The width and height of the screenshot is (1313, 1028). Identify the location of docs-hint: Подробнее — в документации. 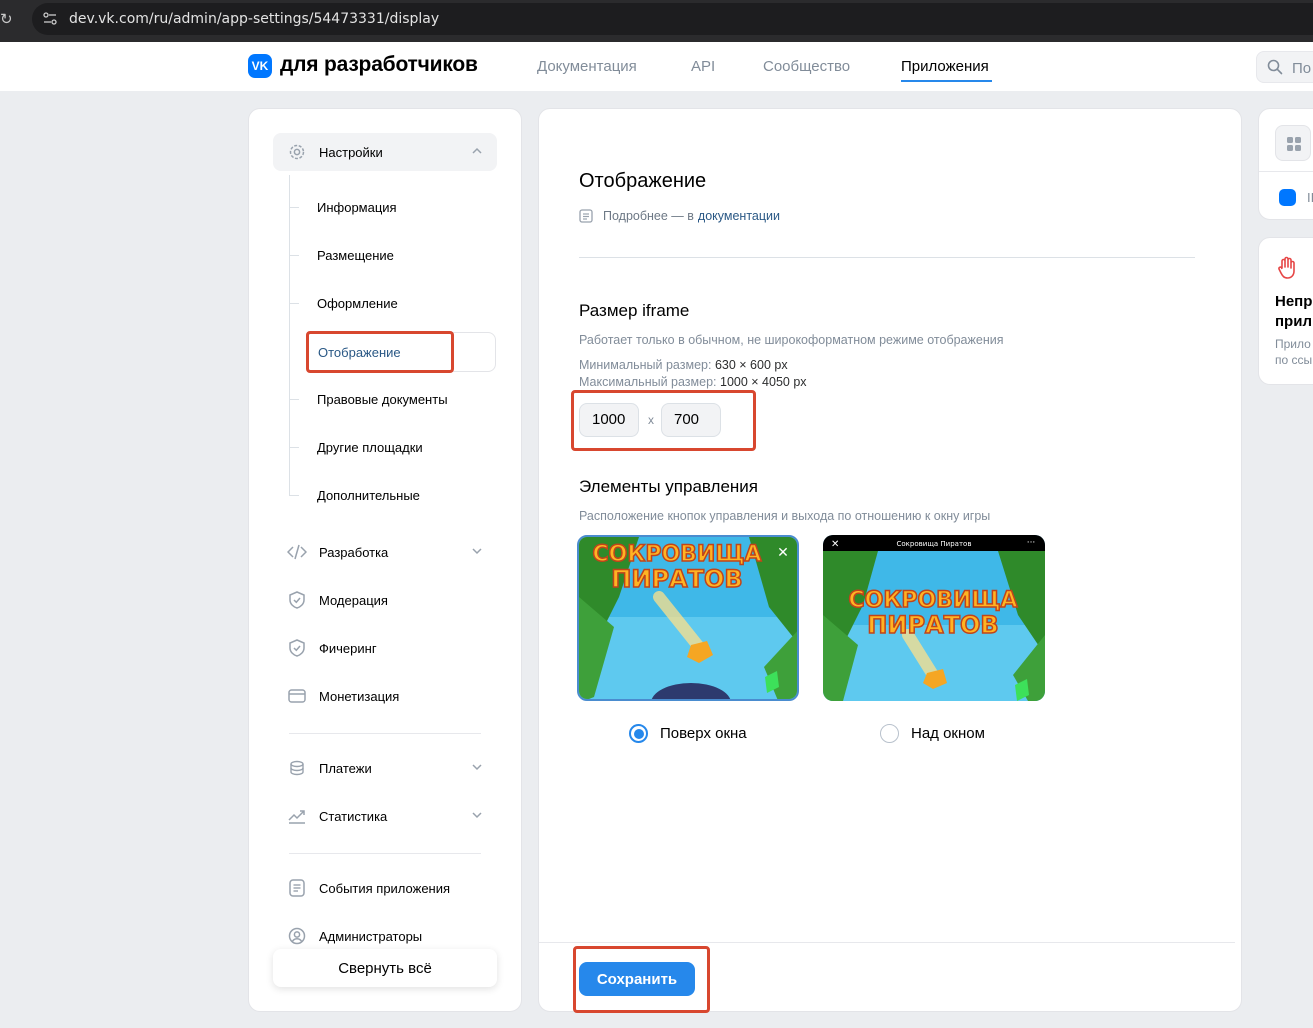
(679, 216).